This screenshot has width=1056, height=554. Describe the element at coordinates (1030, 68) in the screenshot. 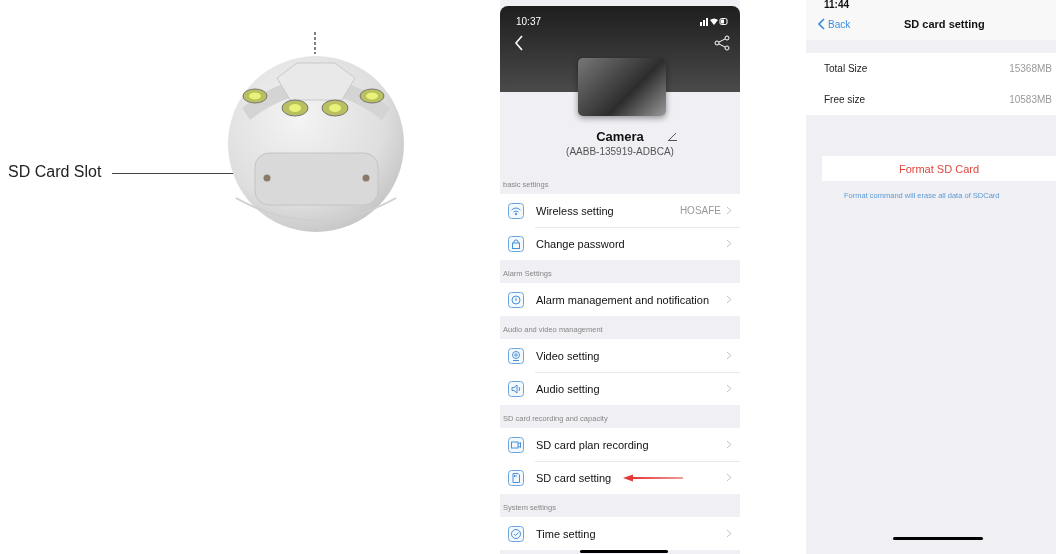

I see `info-value: 15368MB` at that location.